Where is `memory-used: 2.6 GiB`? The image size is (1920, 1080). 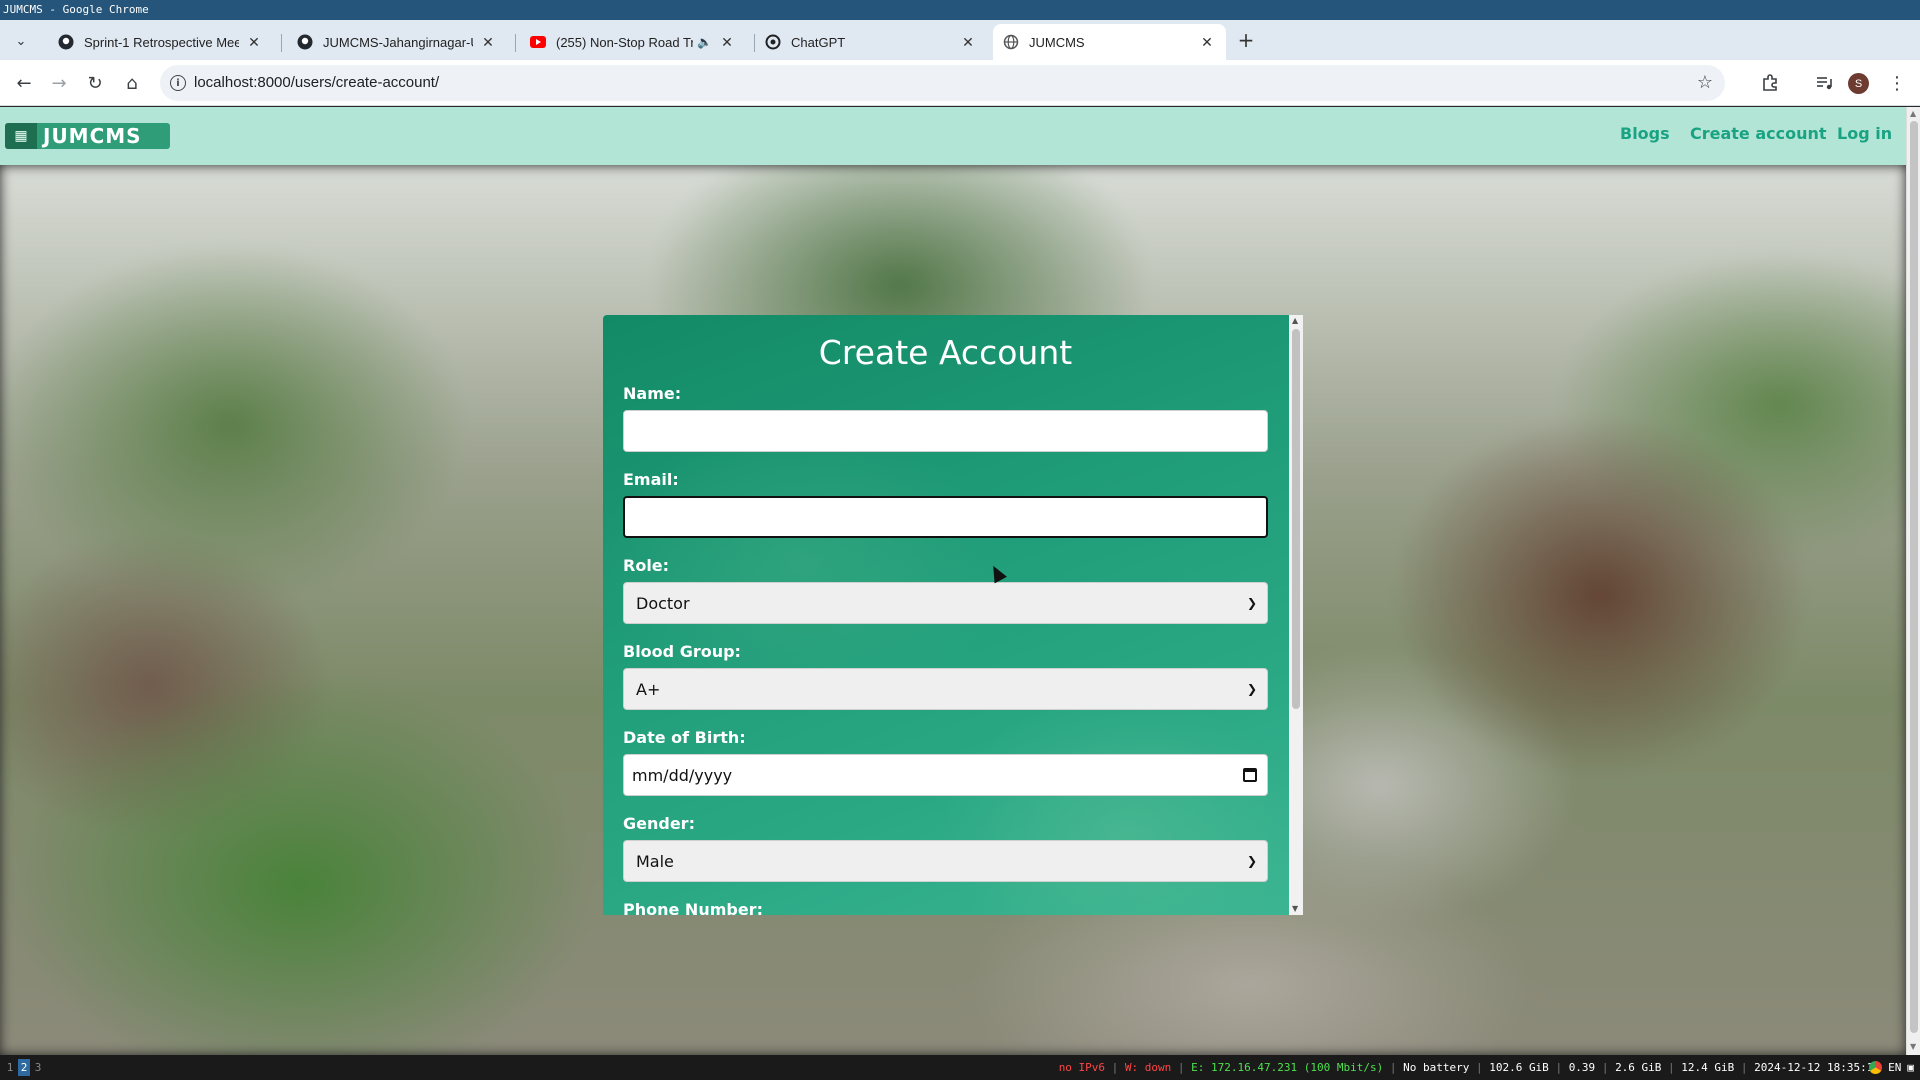 memory-used: 2.6 GiB is located at coordinates (1638, 1067).